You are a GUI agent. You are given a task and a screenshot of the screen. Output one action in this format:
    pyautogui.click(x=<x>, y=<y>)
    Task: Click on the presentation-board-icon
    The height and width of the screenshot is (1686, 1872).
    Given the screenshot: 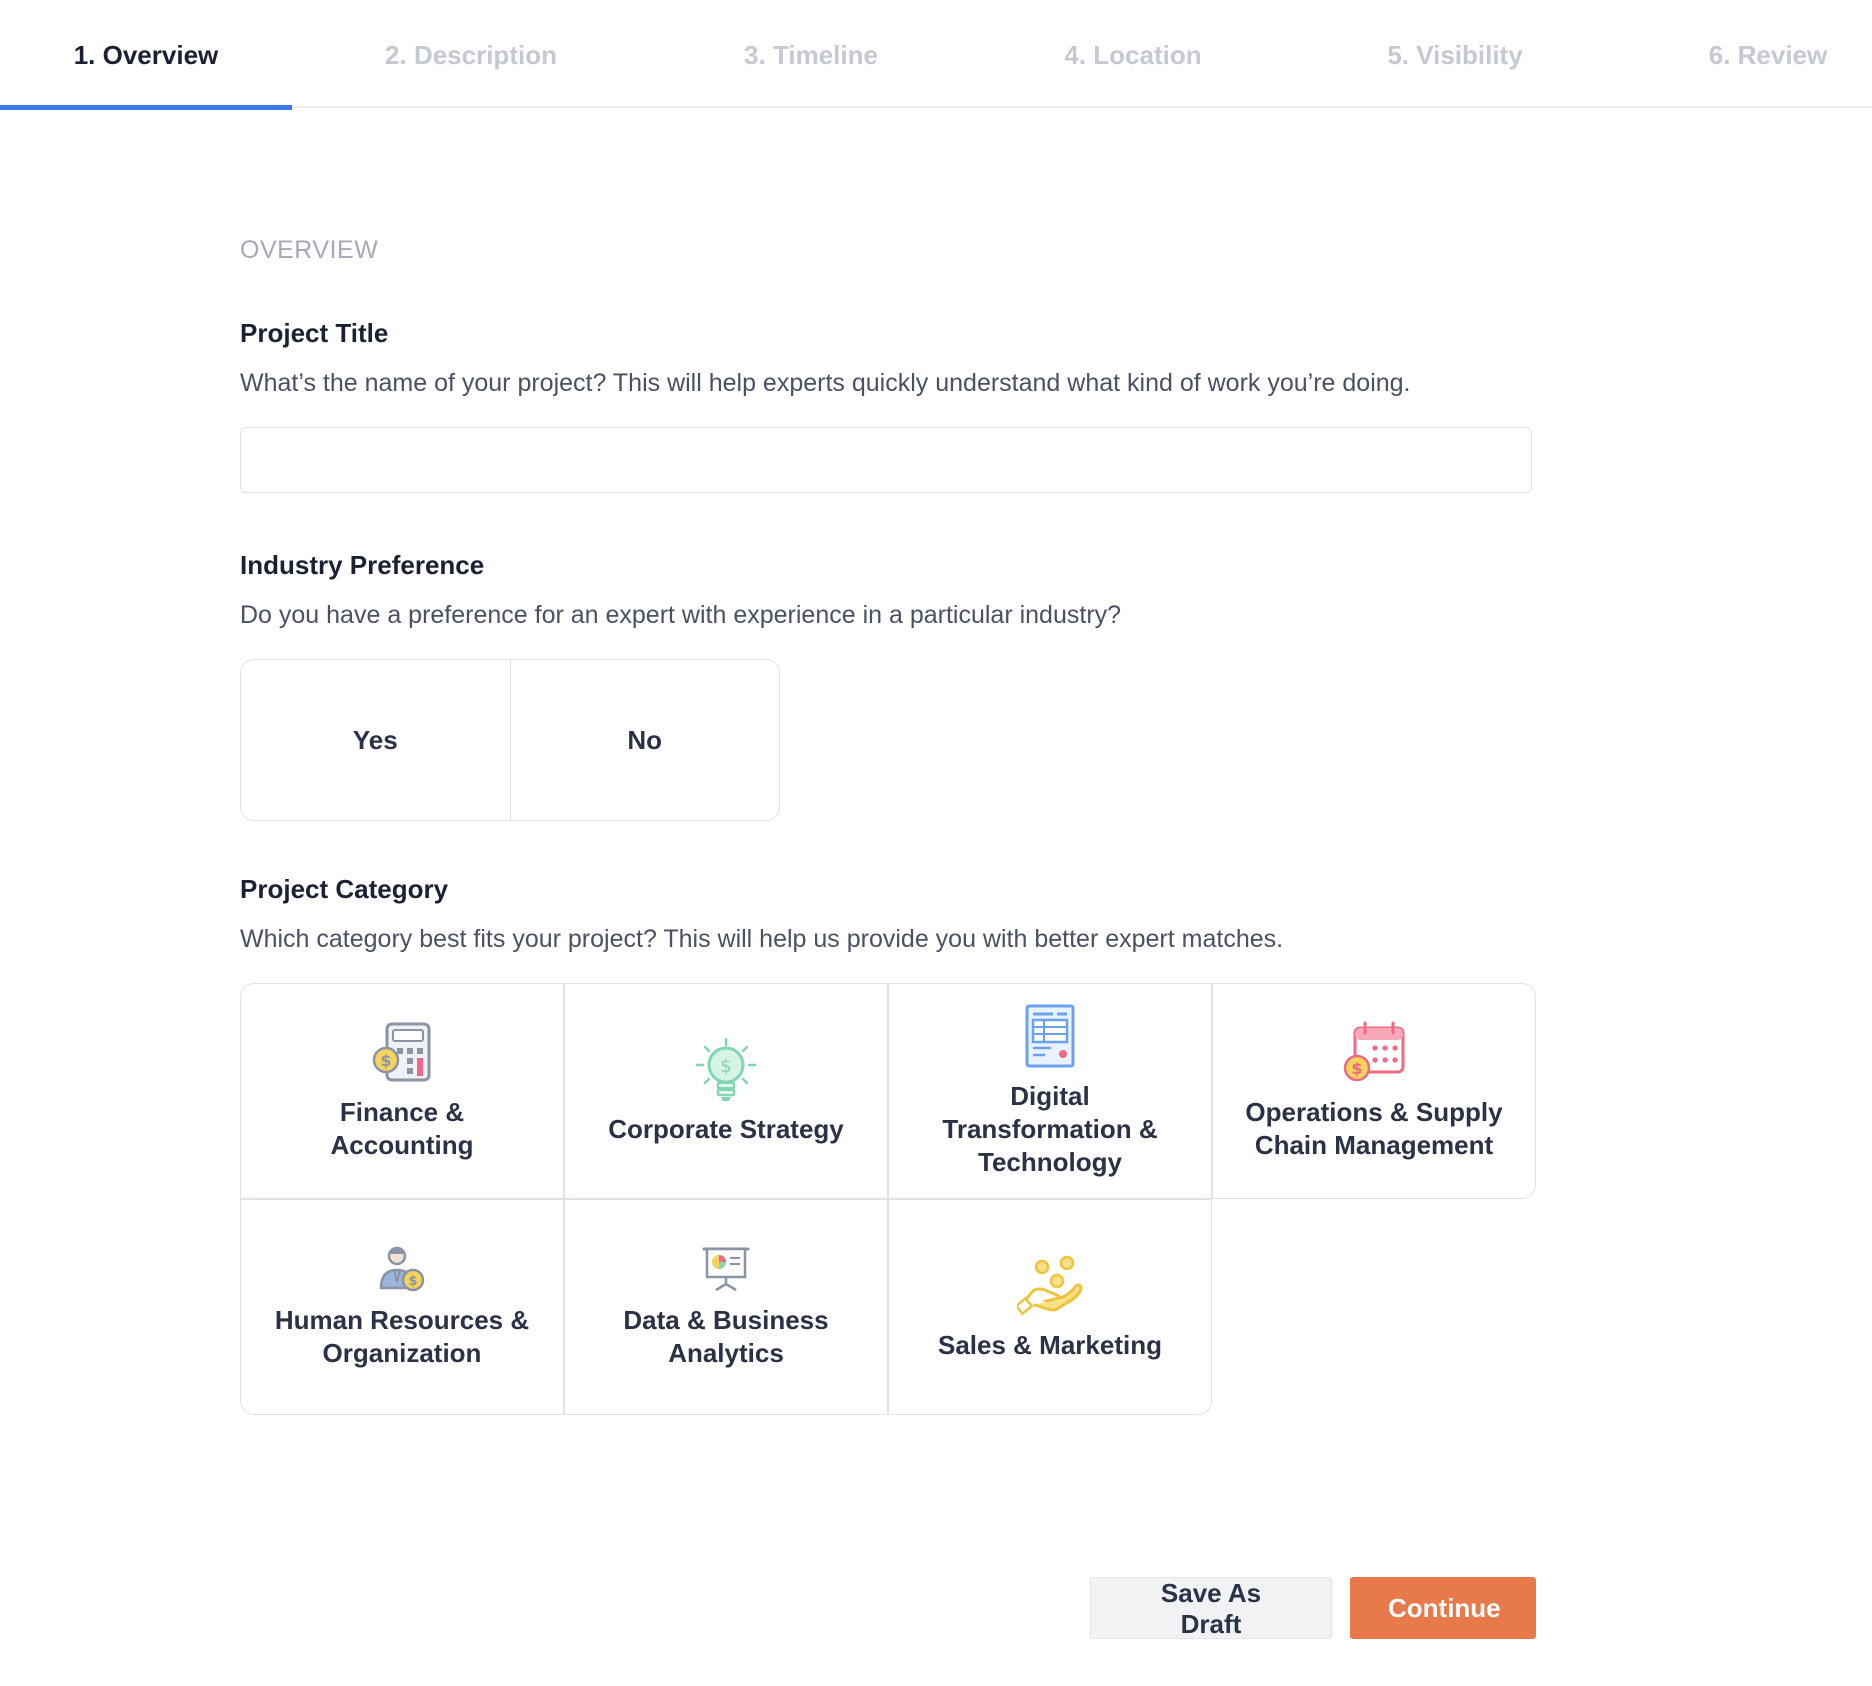 What is the action you would take?
    pyautogui.click(x=726, y=1269)
    